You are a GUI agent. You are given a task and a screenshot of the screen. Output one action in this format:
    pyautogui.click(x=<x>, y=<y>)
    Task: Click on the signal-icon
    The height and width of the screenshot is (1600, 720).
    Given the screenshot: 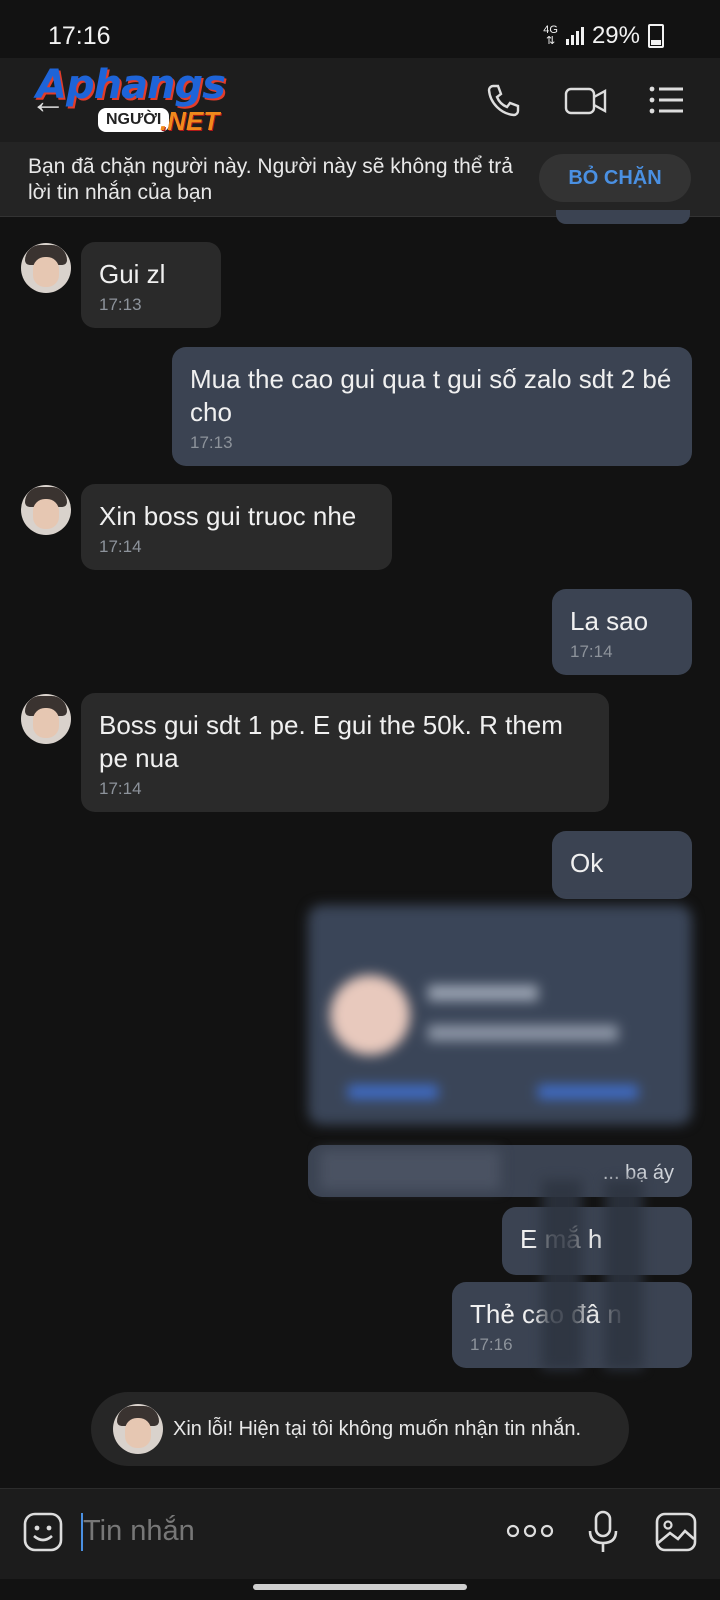 What is the action you would take?
    pyautogui.click(x=574, y=36)
    